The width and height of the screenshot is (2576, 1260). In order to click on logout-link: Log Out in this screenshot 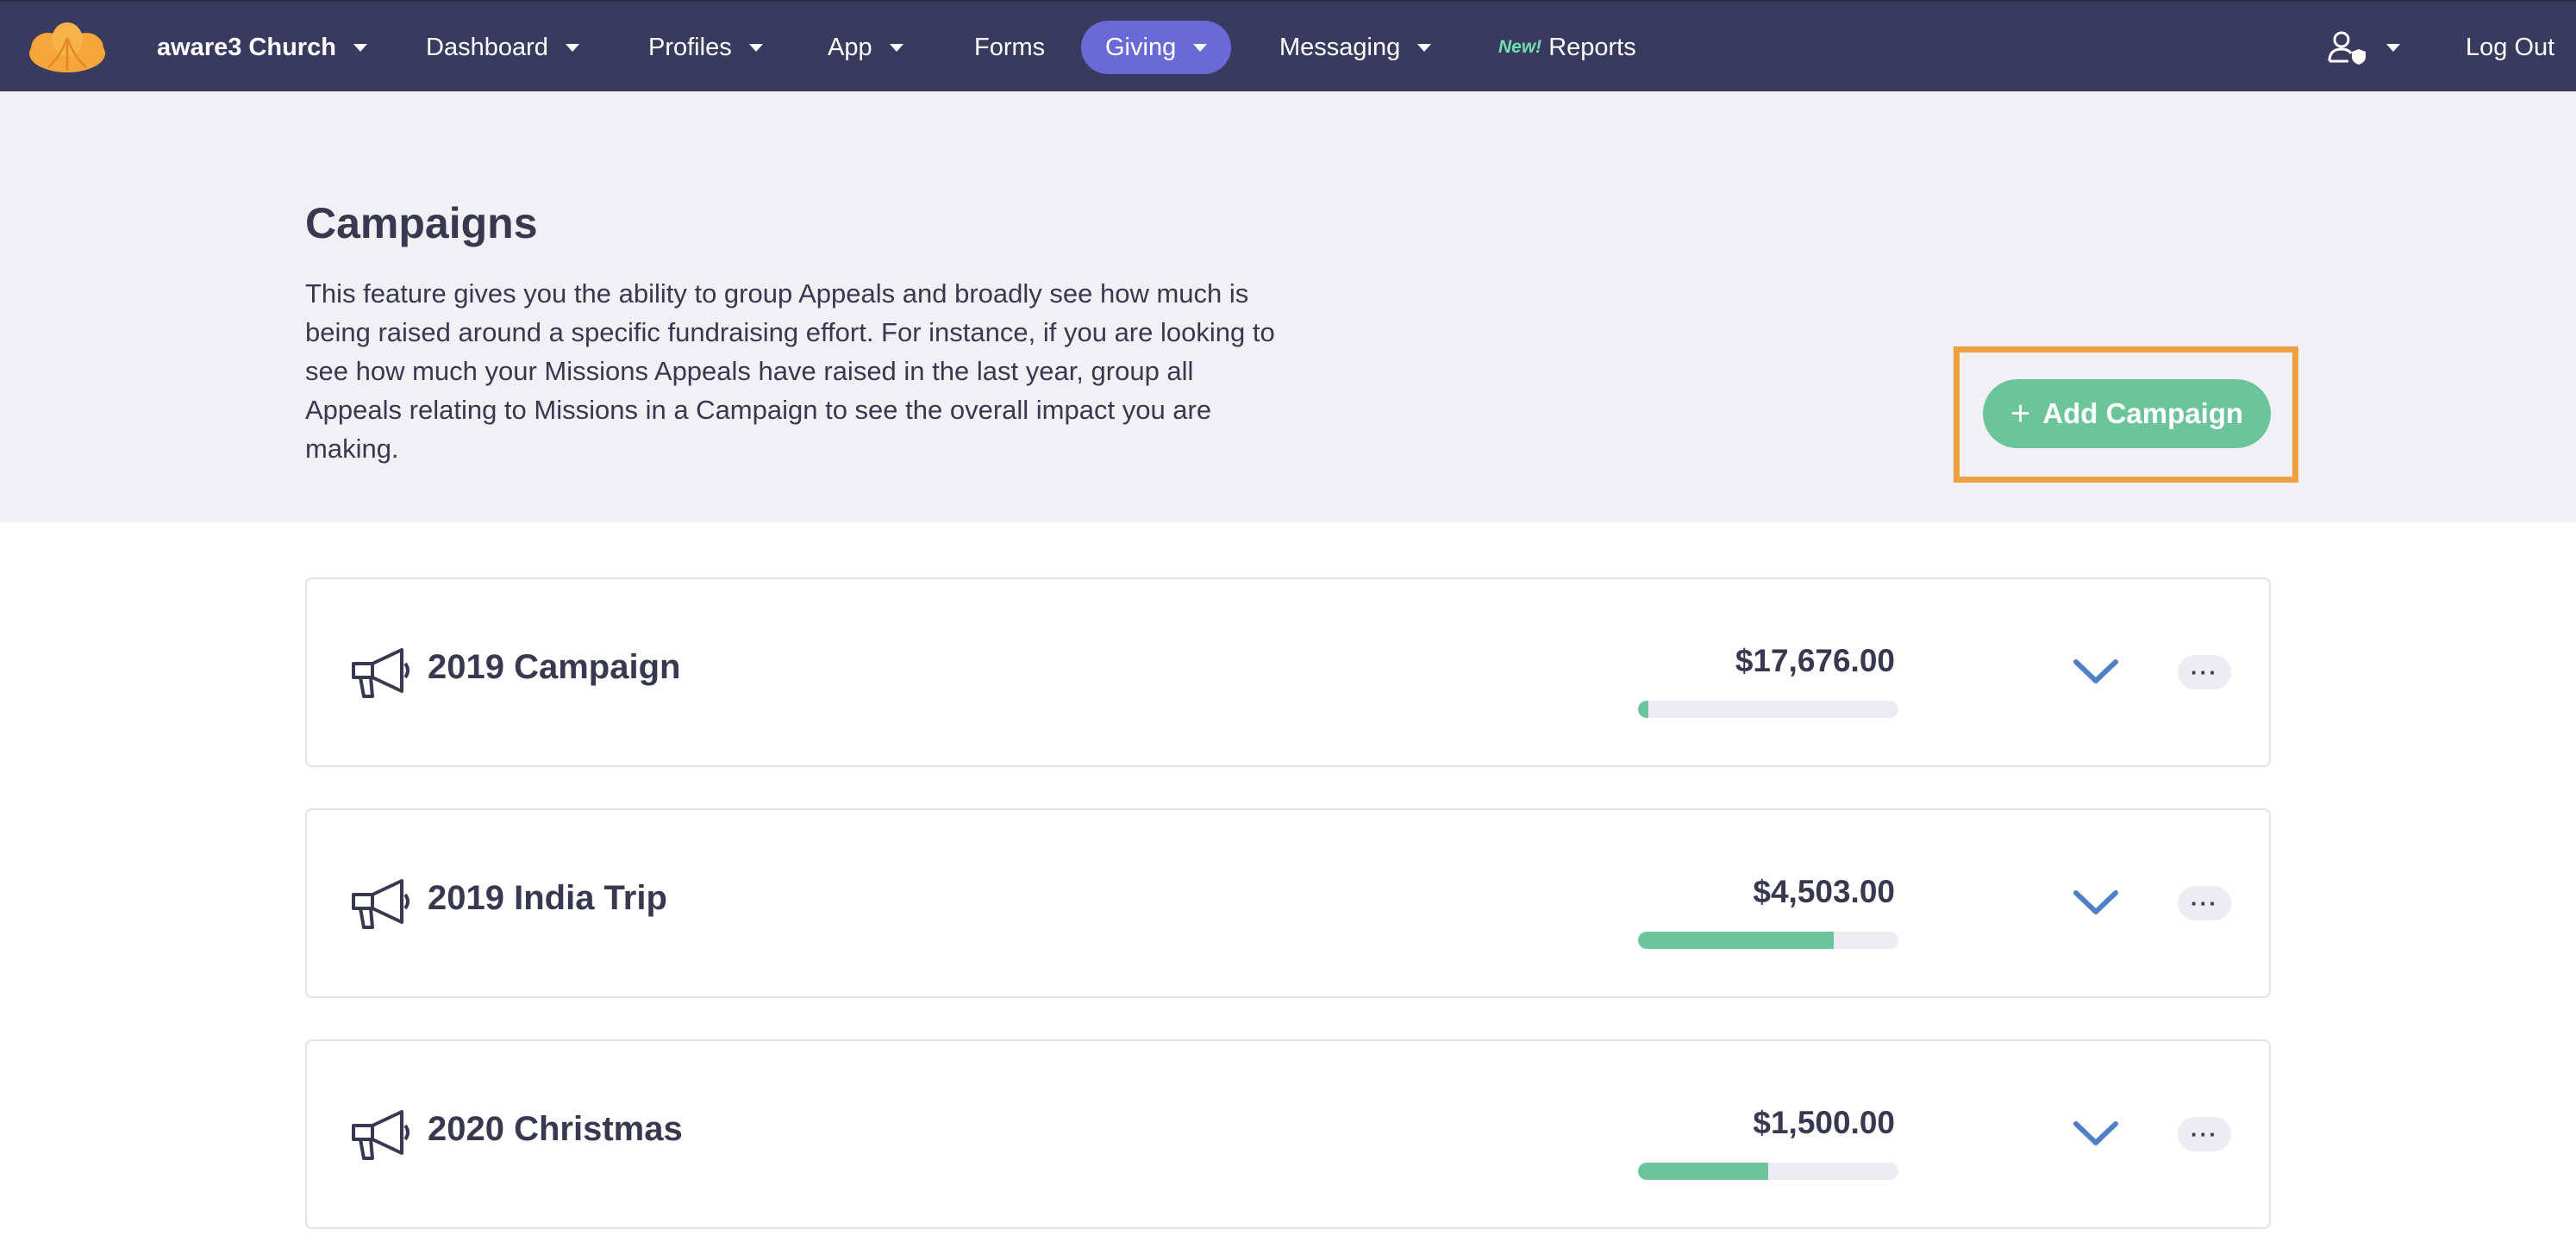, I will do `click(2509, 47)`.